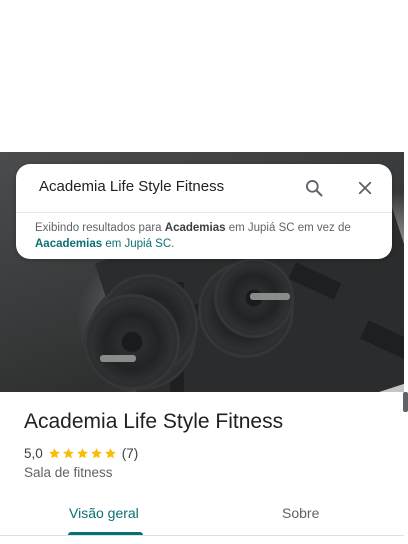 This screenshot has height=544, width=408. What do you see at coordinates (137, 244) in the screenshot?
I see `link-rest: em Jupiá SC` at bounding box center [137, 244].